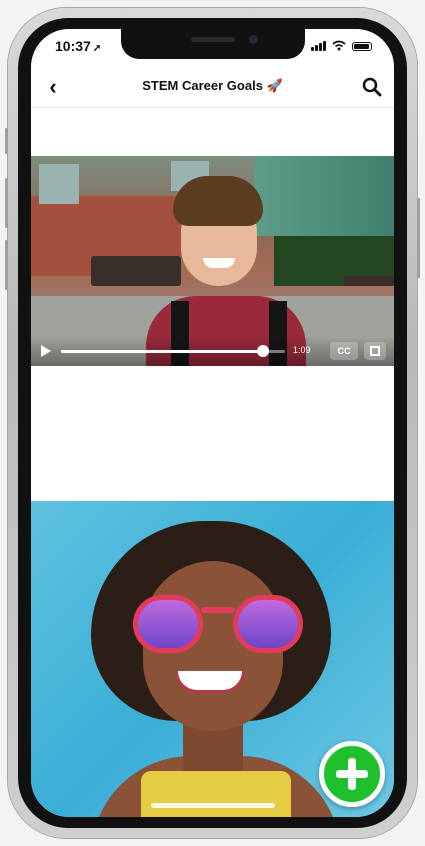  I want to click on heart-sunglasses, so click(218, 625).